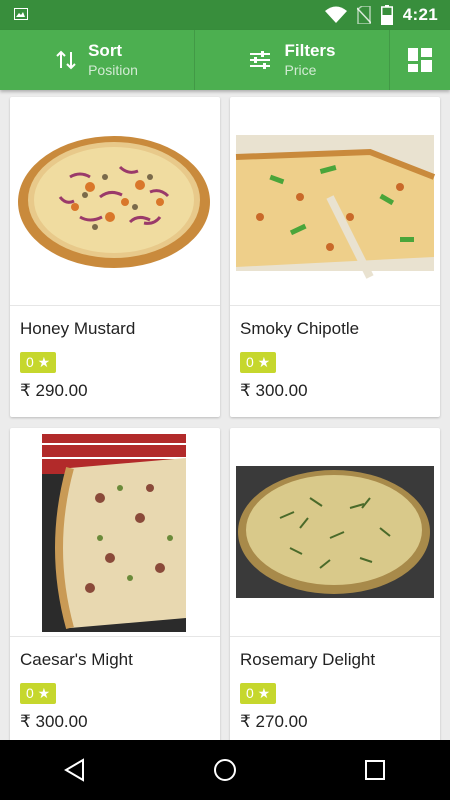 The height and width of the screenshot is (800, 450). I want to click on sort-title: Sort, so click(105, 50).